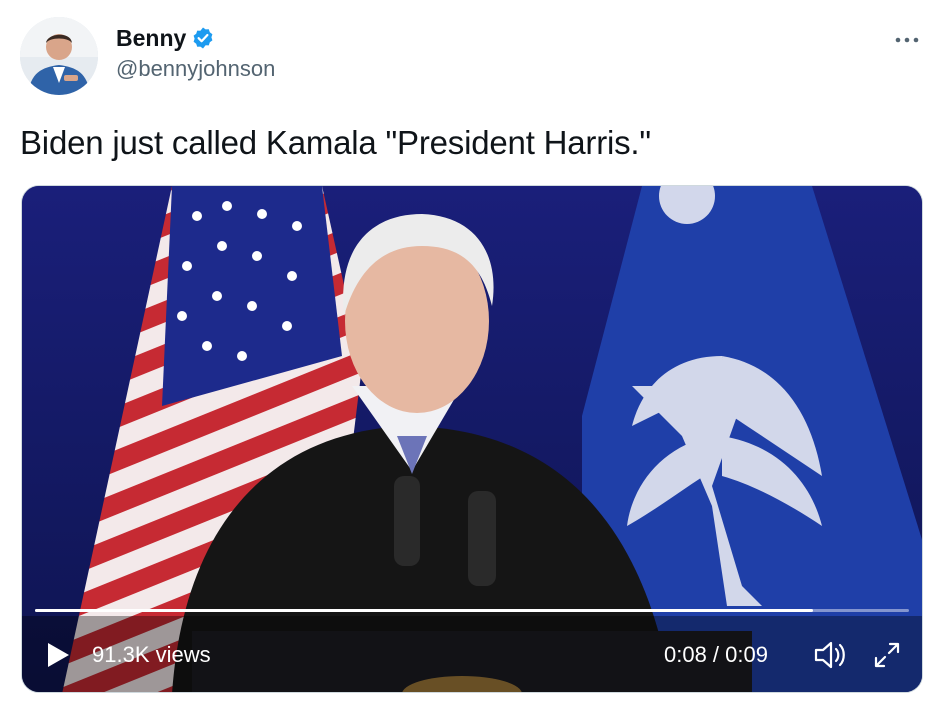 Image resolution: width=942 pixels, height=710 pixels. Describe the element at coordinates (887, 655) in the screenshot. I see `fullscreen-icon` at that location.